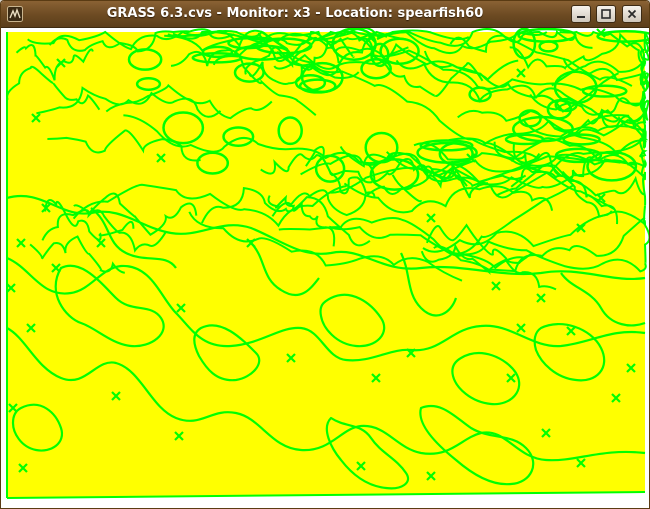 The height and width of the screenshot is (509, 650). I want to click on grass-app-icon, so click(15, 14).